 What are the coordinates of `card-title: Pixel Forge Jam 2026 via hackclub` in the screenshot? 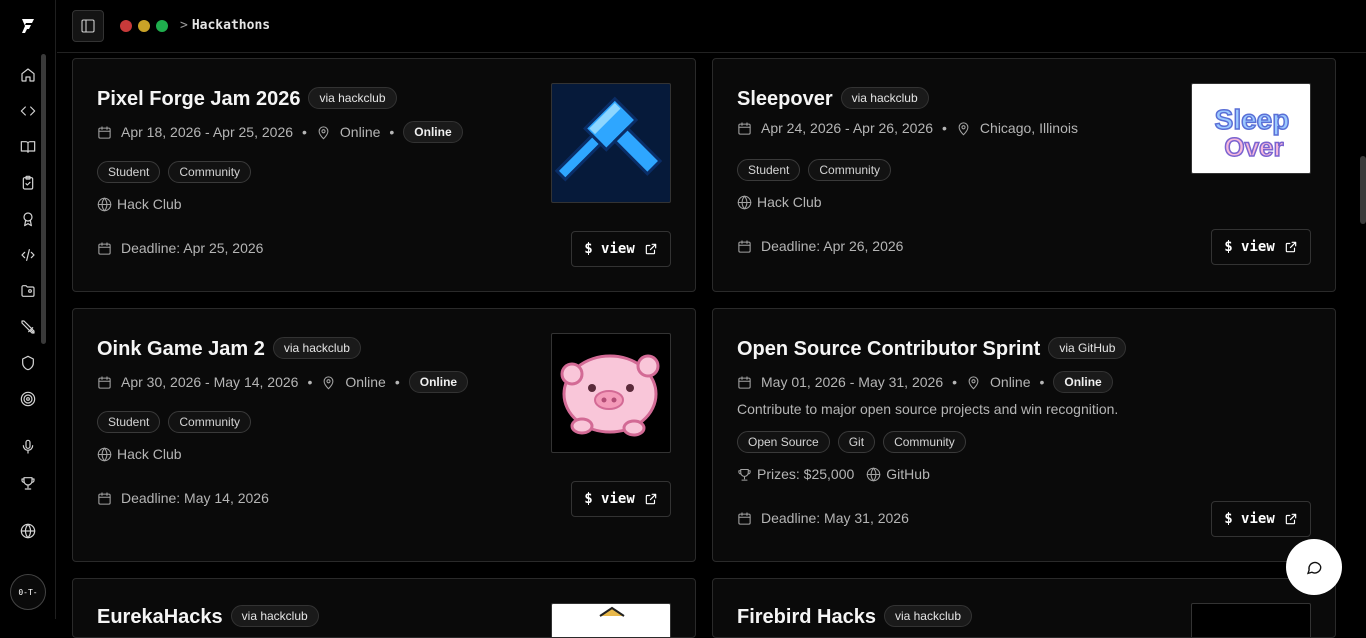 It's located at (247, 99).